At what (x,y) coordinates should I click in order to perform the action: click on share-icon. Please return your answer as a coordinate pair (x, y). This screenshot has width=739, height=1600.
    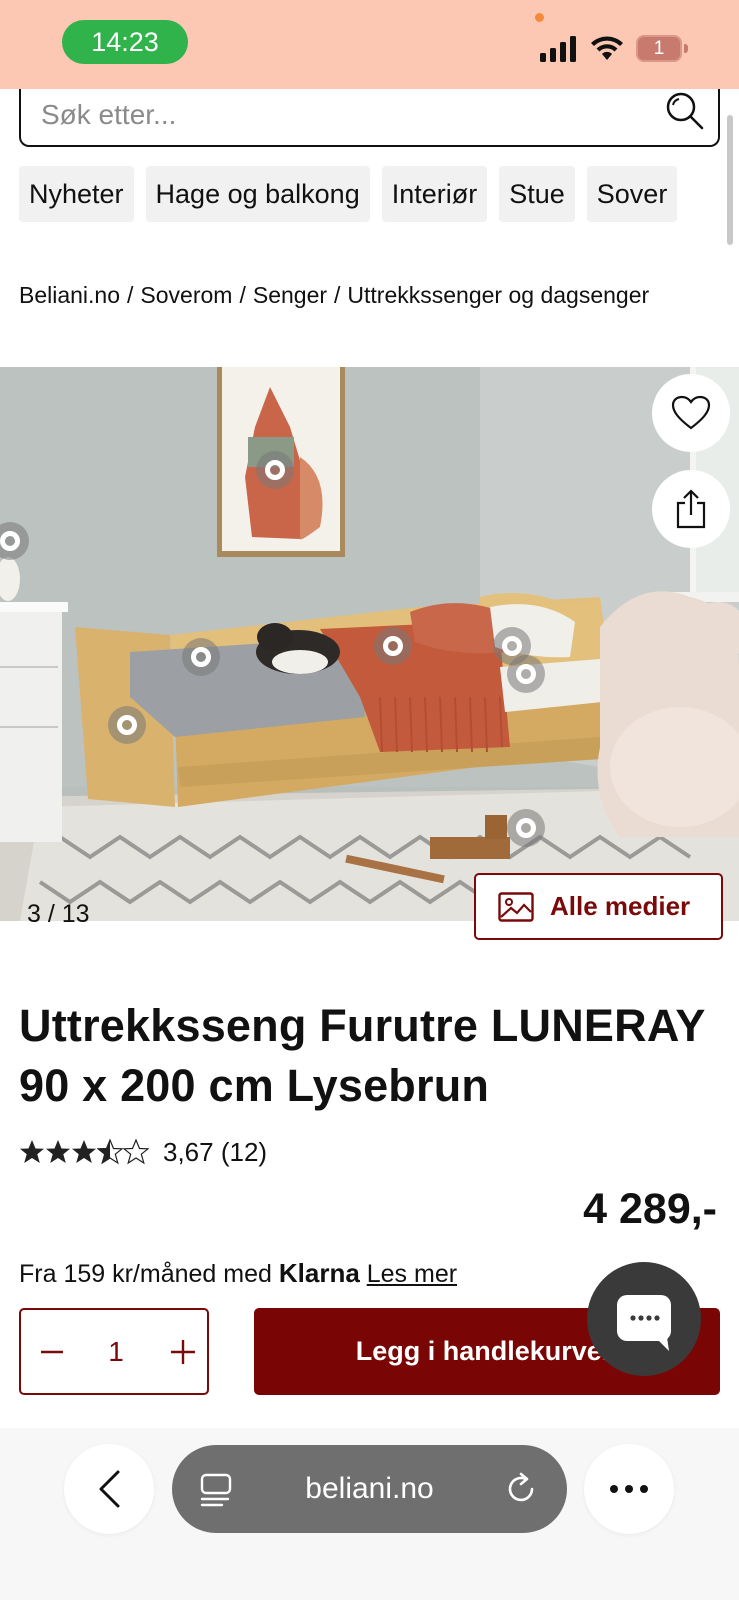
    Looking at the image, I should click on (691, 509).